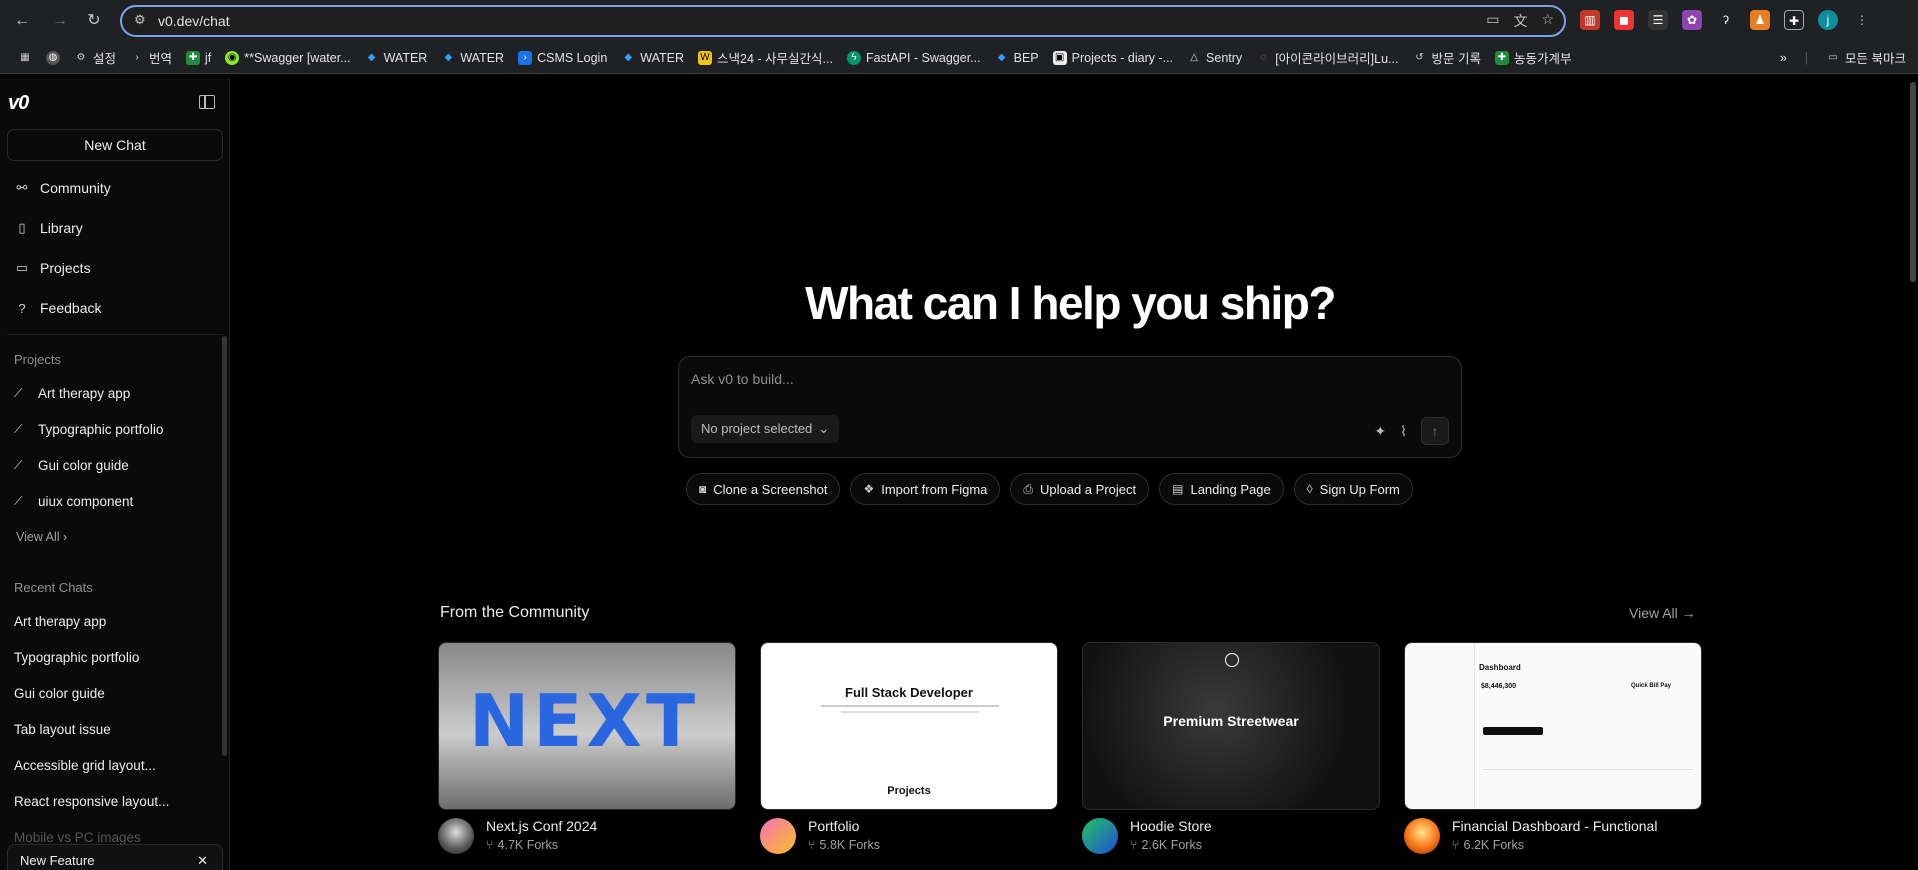 This screenshot has width=1918, height=870. What do you see at coordinates (1658, 20) in the screenshot?
I see `extension-icon: ☰` at bounding box center [1658, 20].